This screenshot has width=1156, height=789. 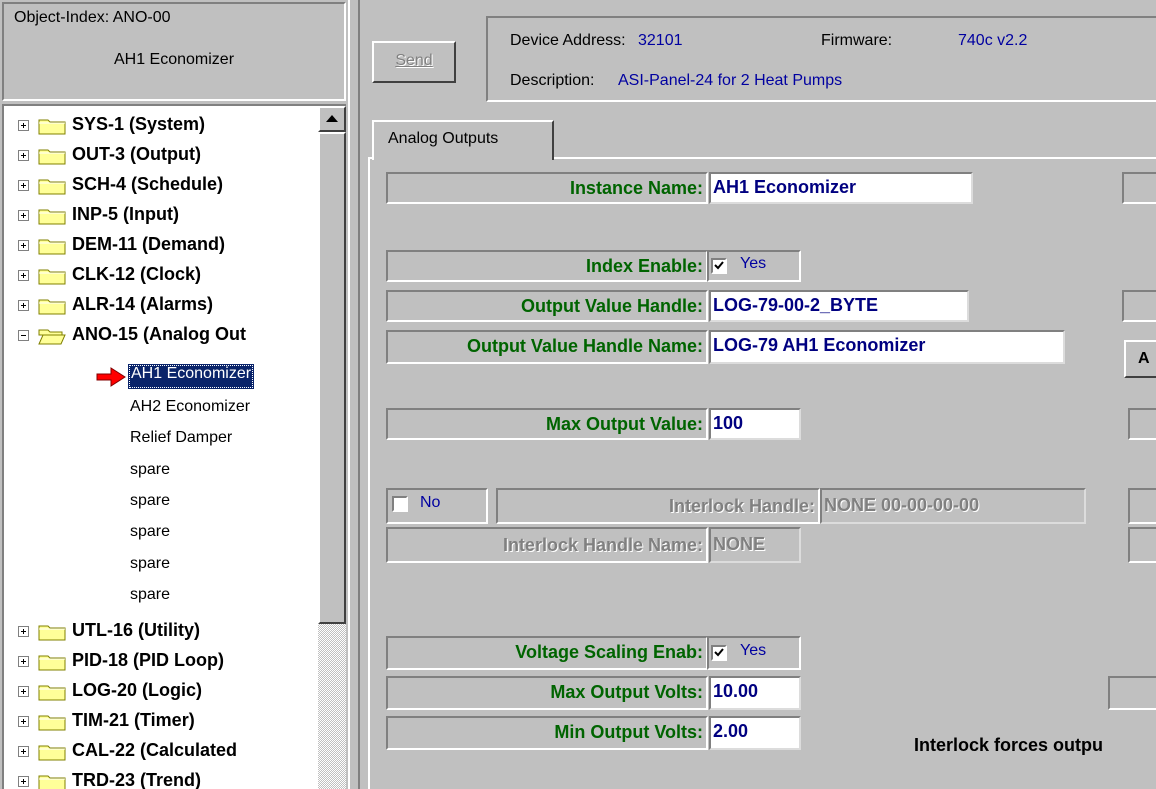 I want to click on tree-node-label: TRD-23 (Trend), so click(x=137, y=779).